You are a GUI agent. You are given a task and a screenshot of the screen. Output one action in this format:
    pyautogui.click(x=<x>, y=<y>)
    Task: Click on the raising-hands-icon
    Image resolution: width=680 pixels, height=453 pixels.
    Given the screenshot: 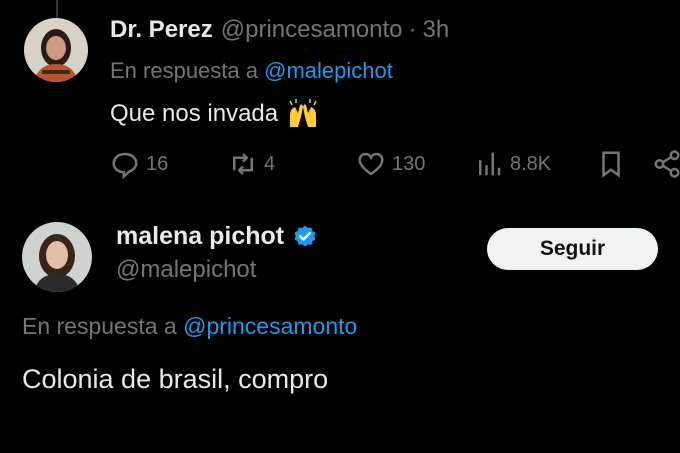 What is the action you would take?
    pyautogui.click(x=303, y=114)
    